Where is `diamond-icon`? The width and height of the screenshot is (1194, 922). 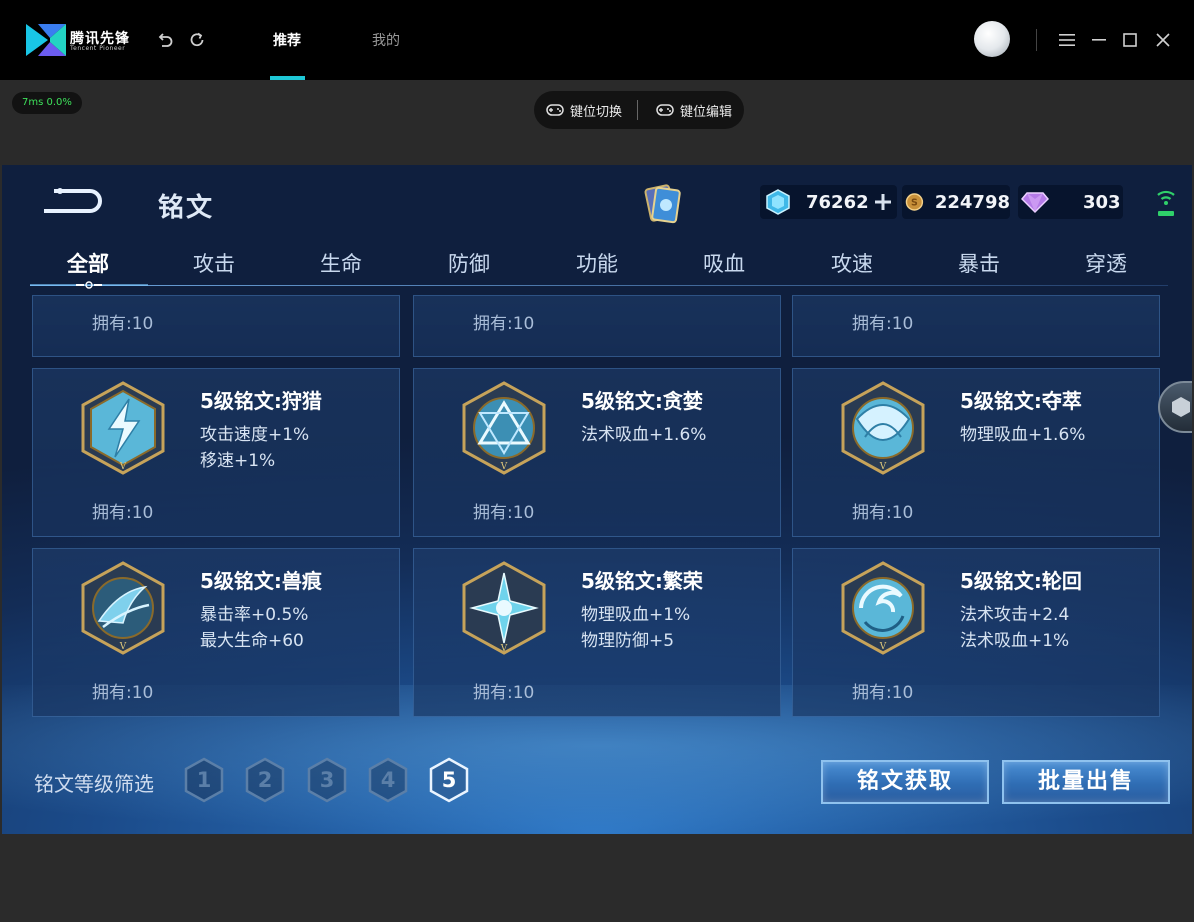
diamond-icon is located at coordinates (1035, 203).